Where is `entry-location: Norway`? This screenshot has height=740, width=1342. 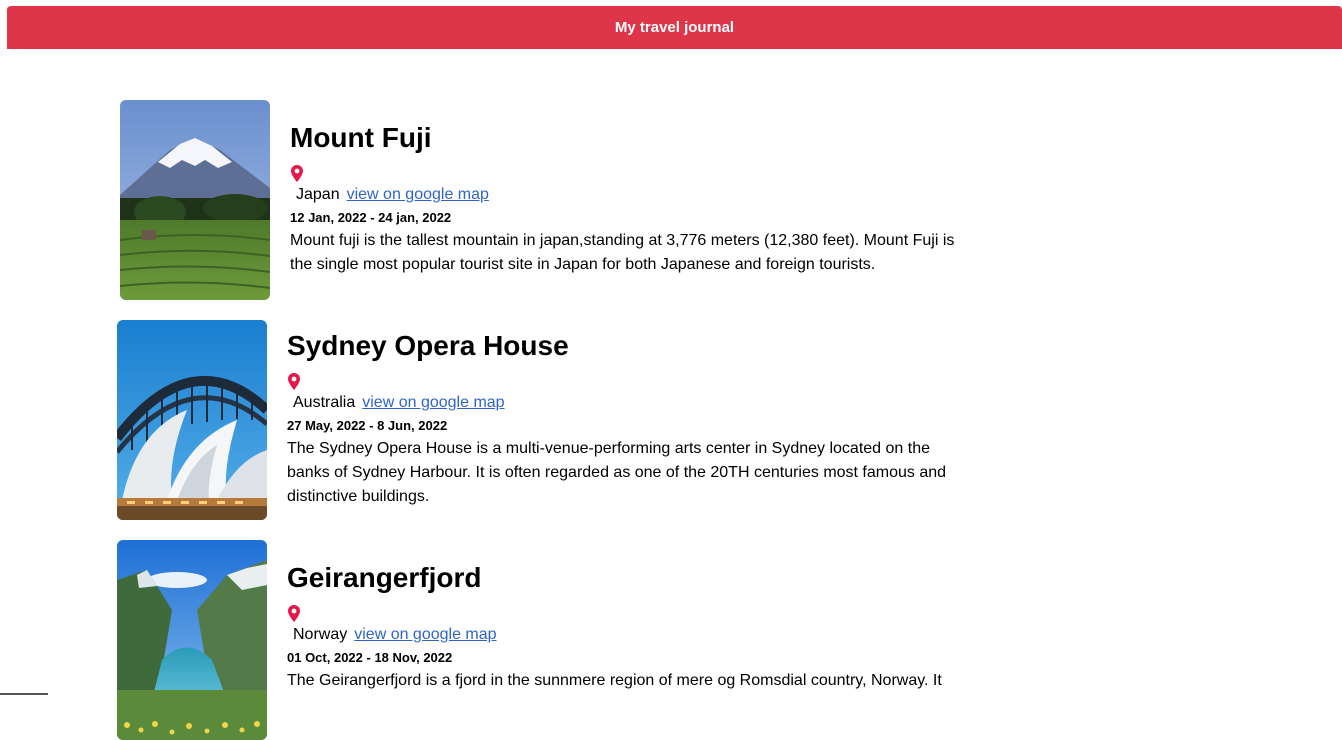
entry-location: Norway is located at coordinates (320, 634).